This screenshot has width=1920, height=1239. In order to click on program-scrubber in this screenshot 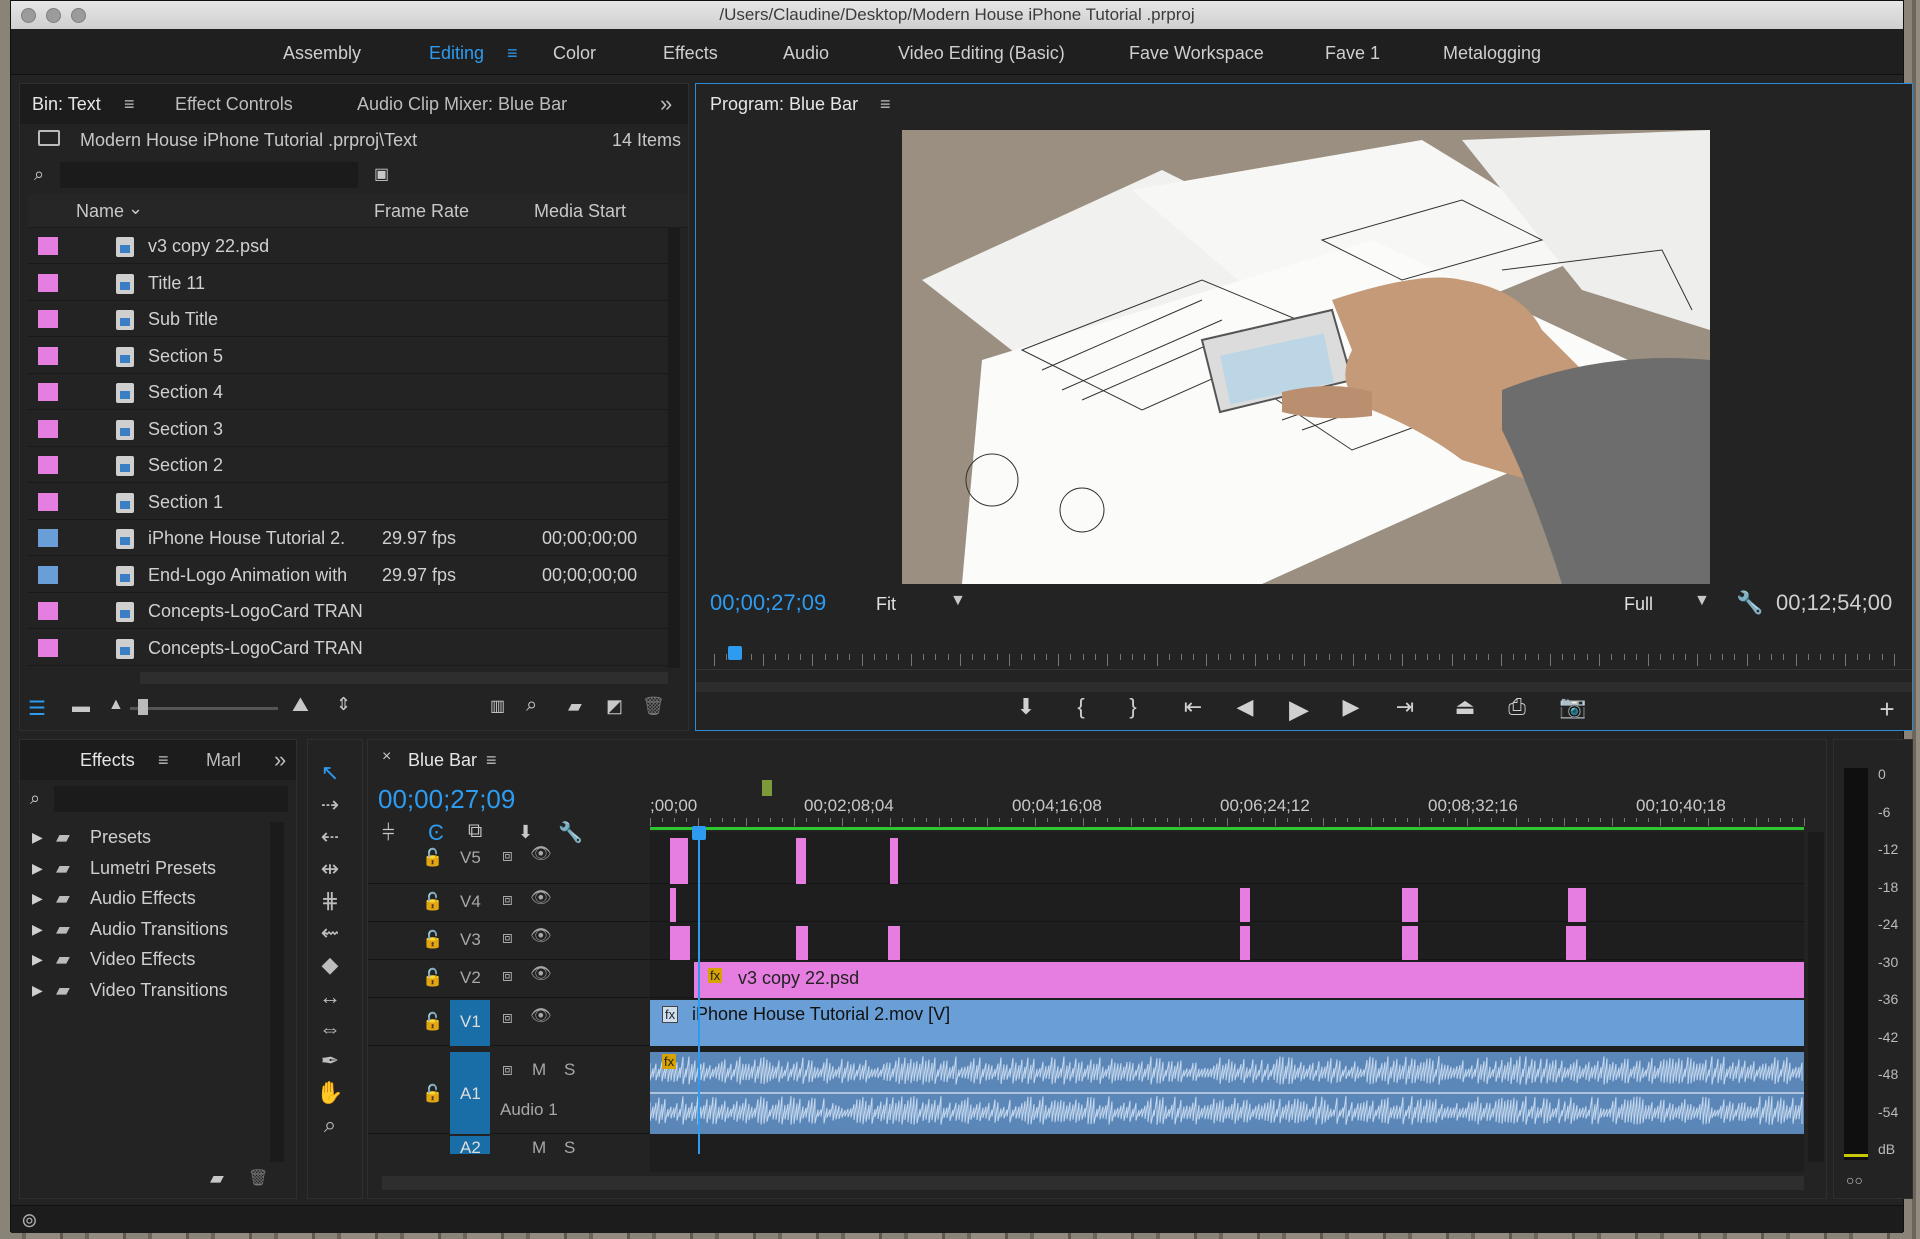, I will do `click(1304, 655)`.